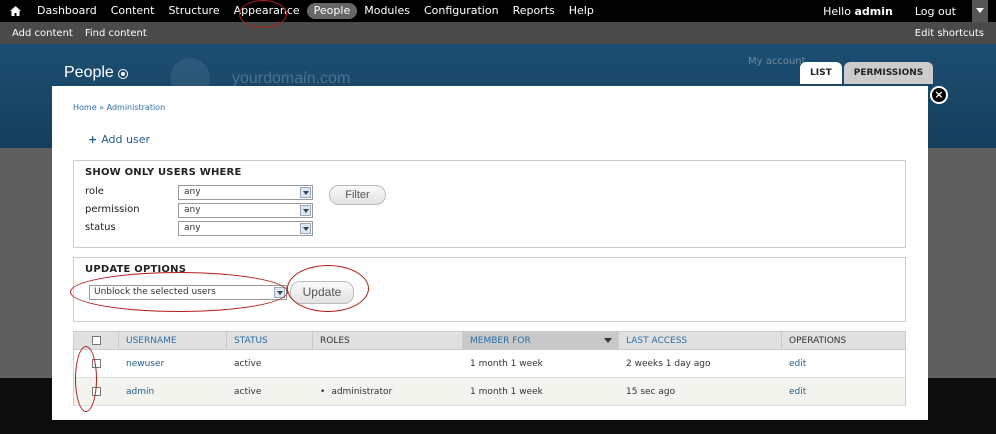  What do you see at coordinates (39, 33) in the screenshot?
I see `shortcut-add-content: Add content` at bounding box center [39, 33].